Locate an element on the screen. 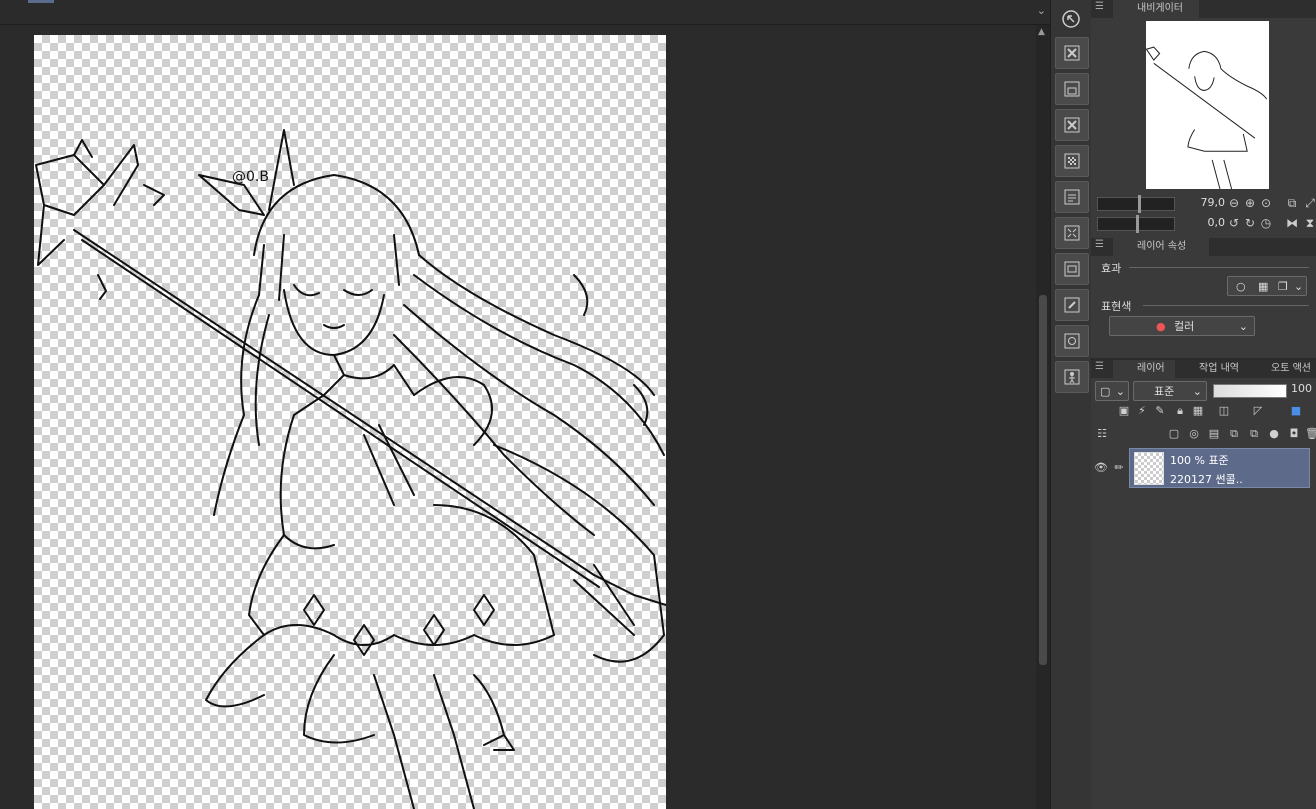 The height and width of the screenshot is (809, 1316). layer-list: 👁︎ ✏︎ 100 % 표준 220127 썬콜.. is located at coordinates (1203, 468).